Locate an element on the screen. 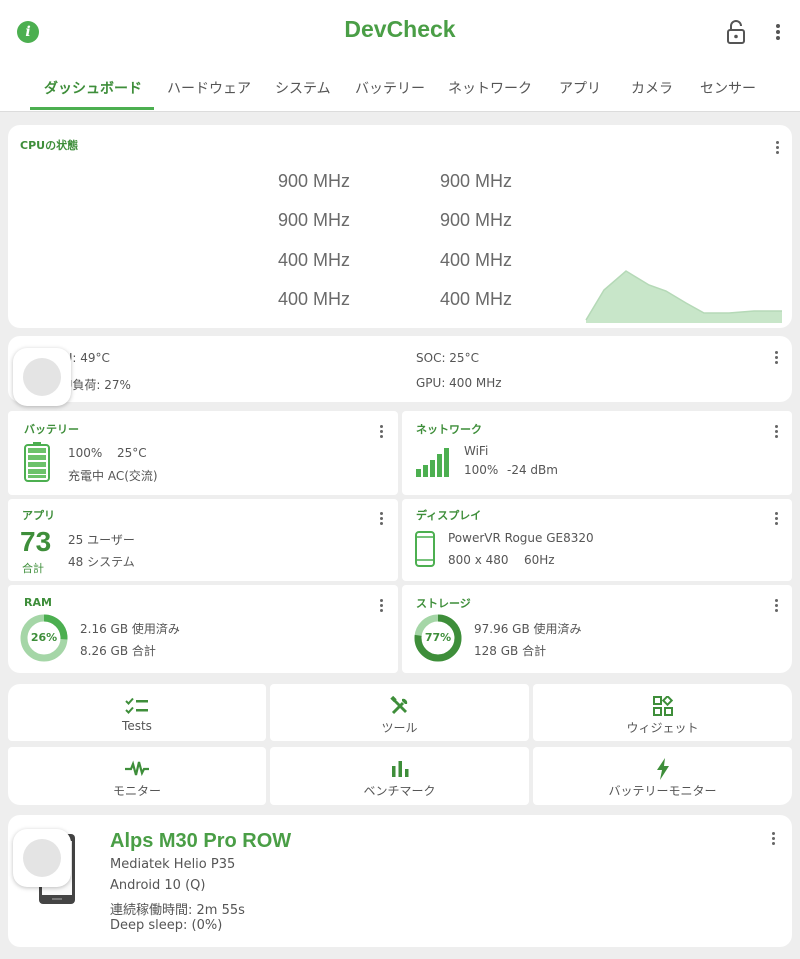 Image resolution: width=800 pixels, height=959 pixels. tab-camera: カメラ is located at coordinates (652, 88).